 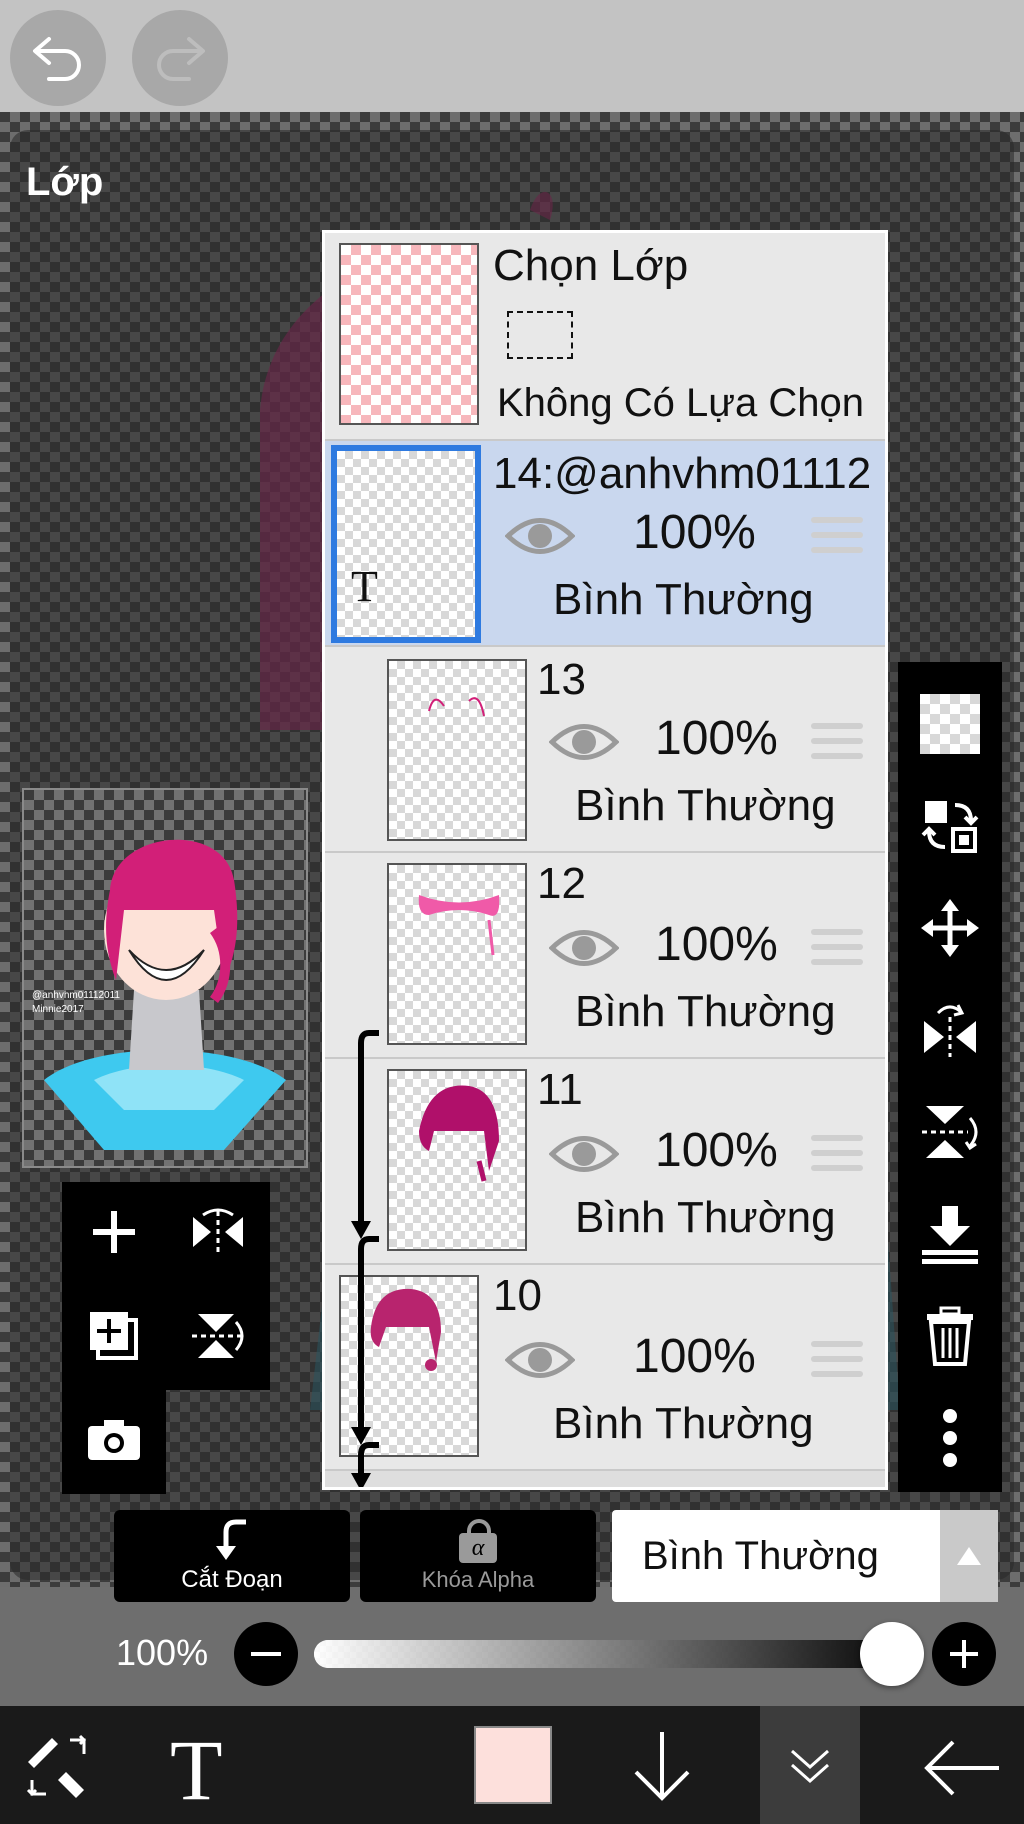 I want to click on opacity-slider-thumb, so click(x=892, y=1654).